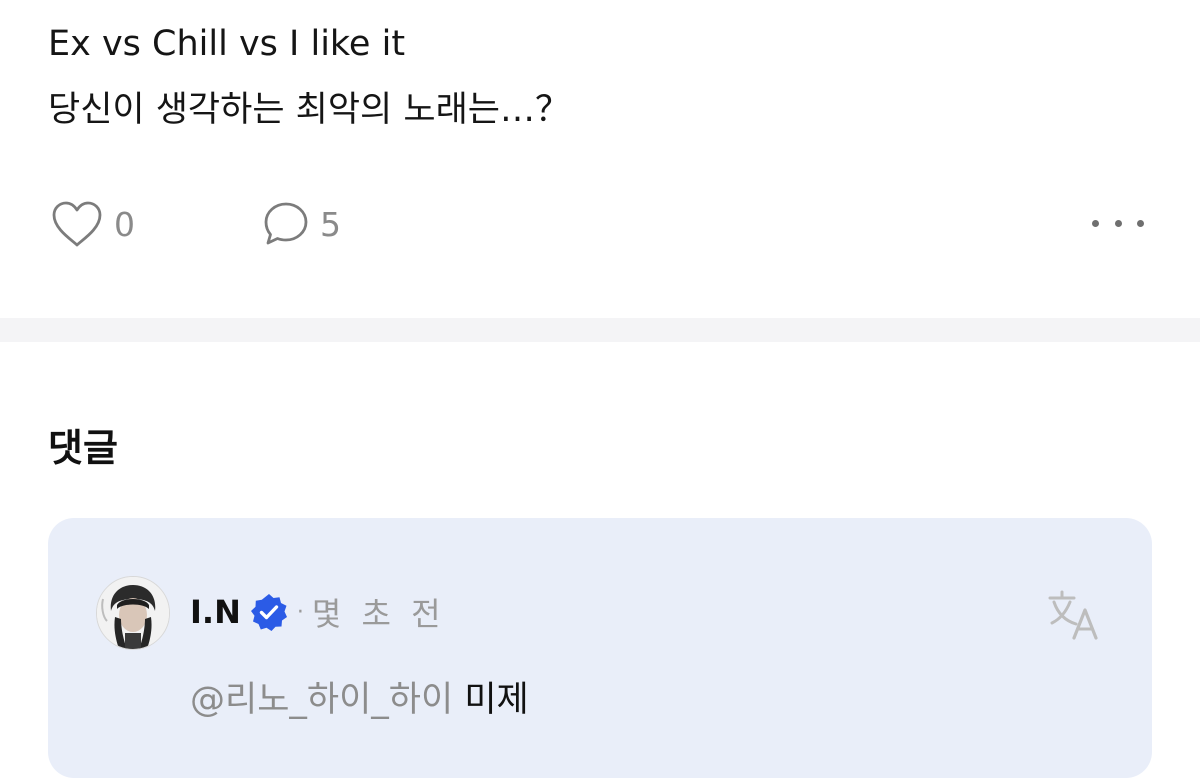 Image resolution: width=1200 pixels, height=778 pixels. I want to click on comment-button: 5, so click(301, 224).